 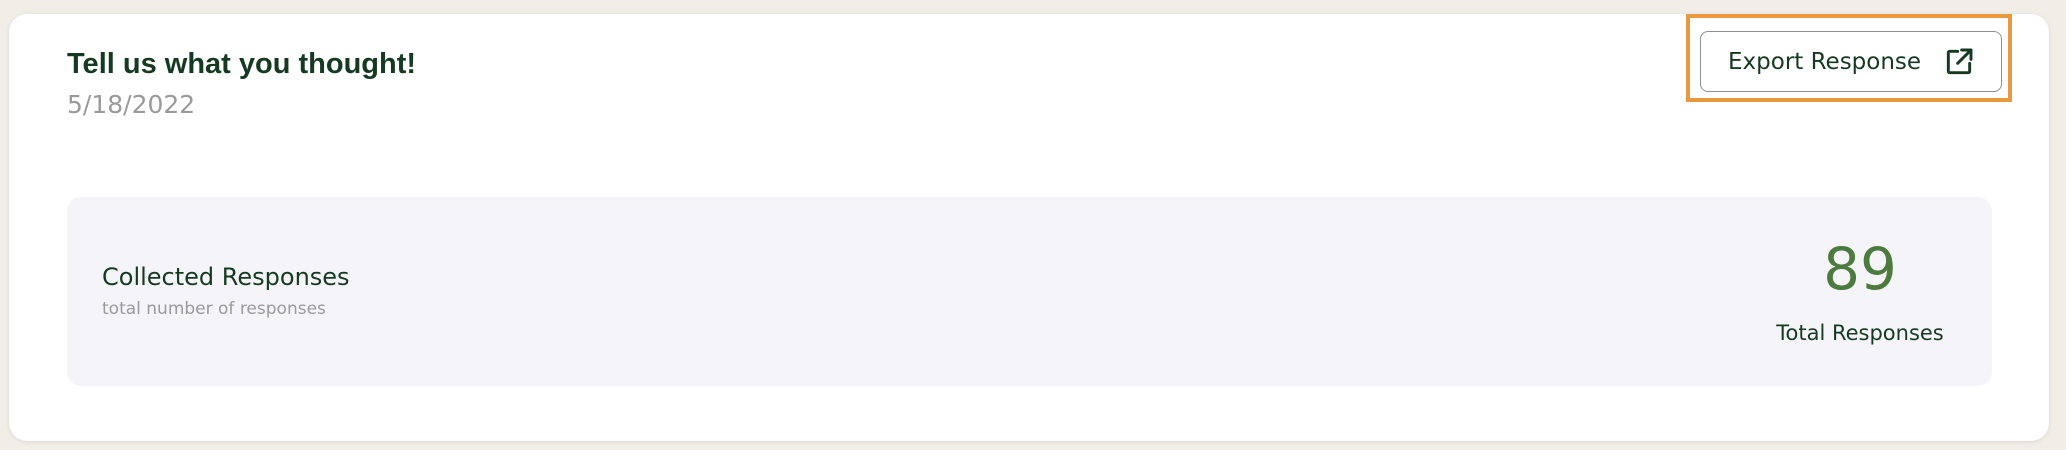 What do you see at coordinates (131, 104) in the screenshot?
I see `survey-date: 5/18/2022` at bounding box center [131, 104].